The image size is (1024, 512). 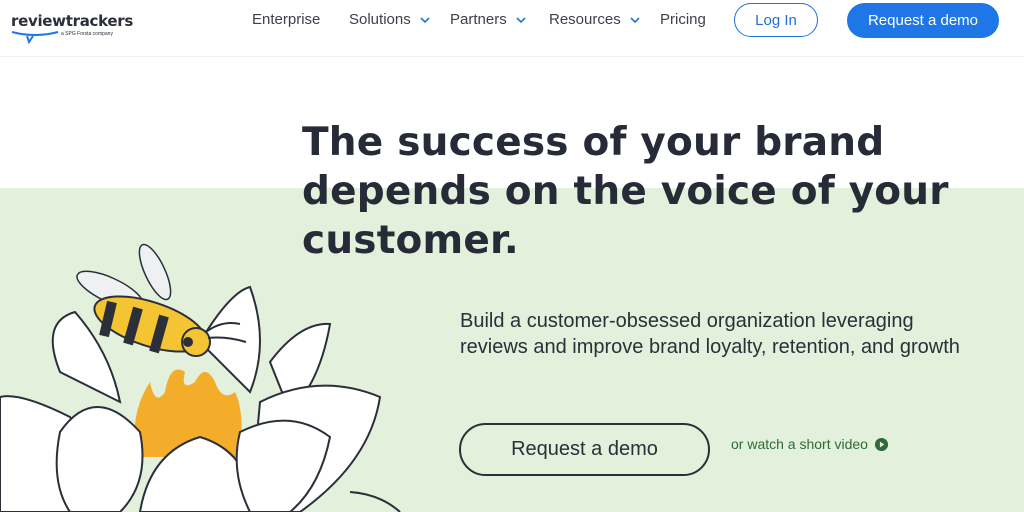 What do you see at coordinates (380, 19) in the screenshot?
I see `nav-item-label: Solutions` at bounding box center [380, 19].